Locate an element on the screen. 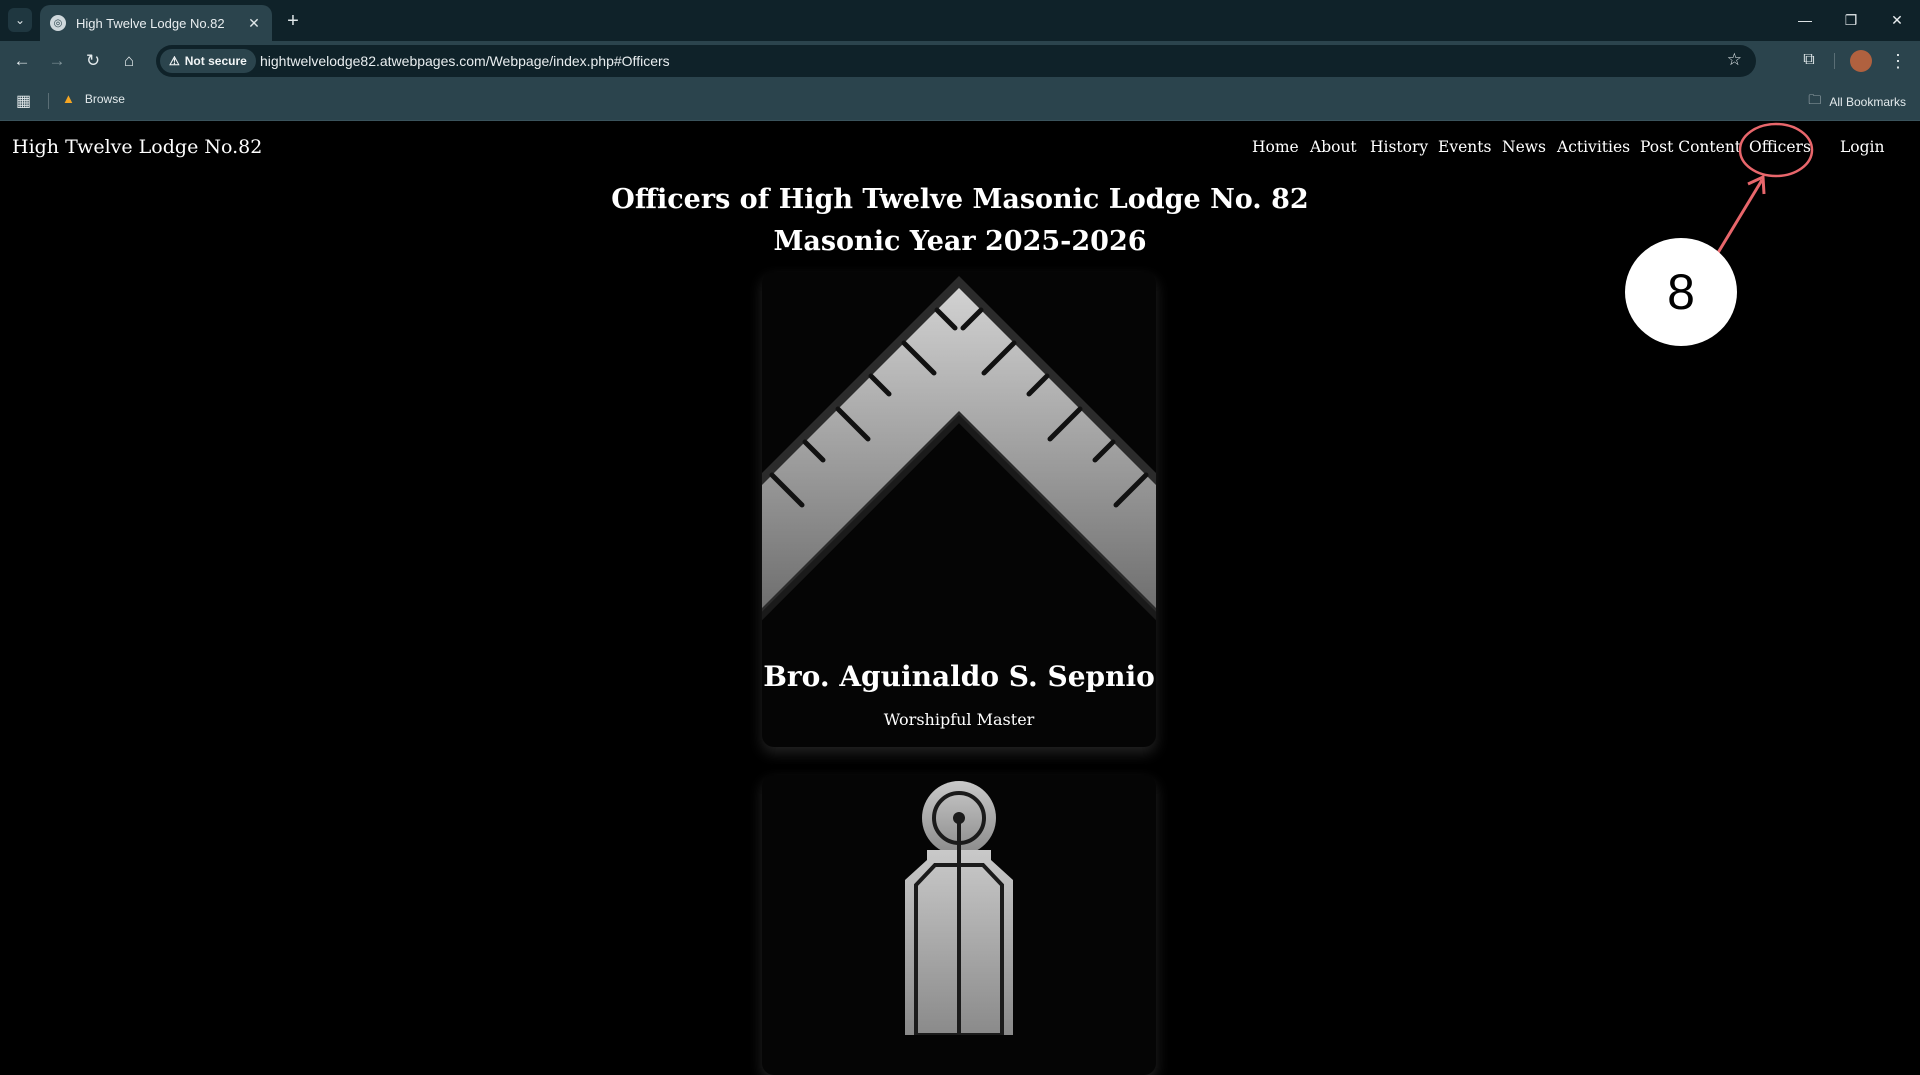  annotation-overlay is located at coordinates (1764, 189).